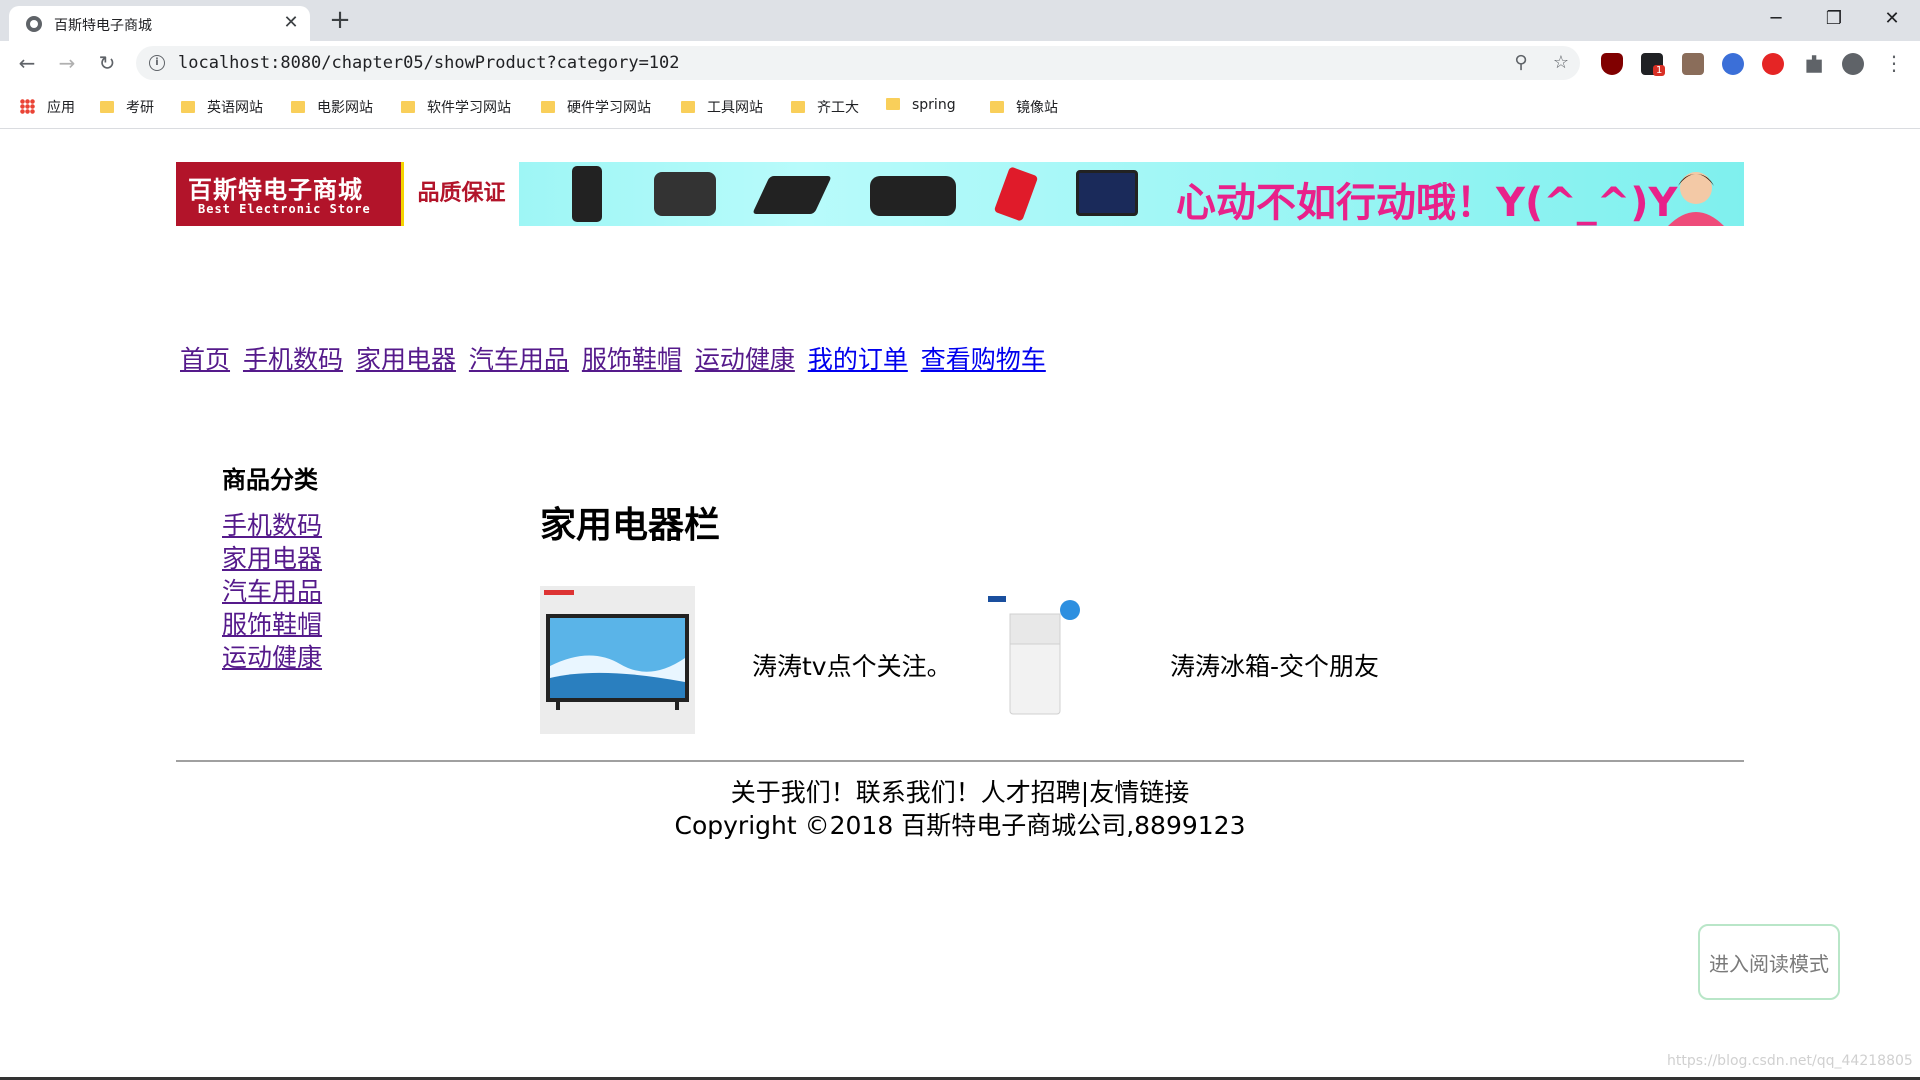 The height and width of the screenshot is (1080, 1920). I want to click on model-photo, so click(1696, 199).